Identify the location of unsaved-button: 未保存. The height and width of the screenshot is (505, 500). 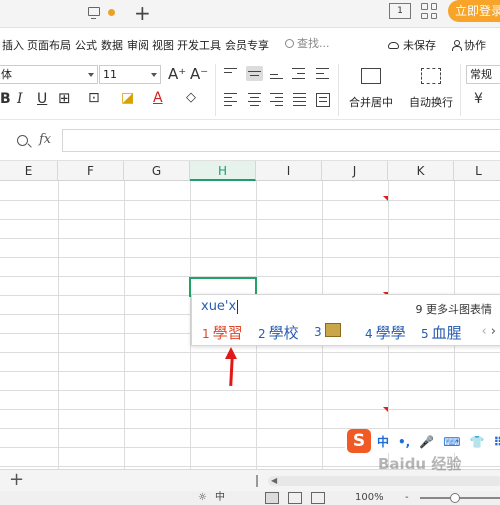
(412, 45).